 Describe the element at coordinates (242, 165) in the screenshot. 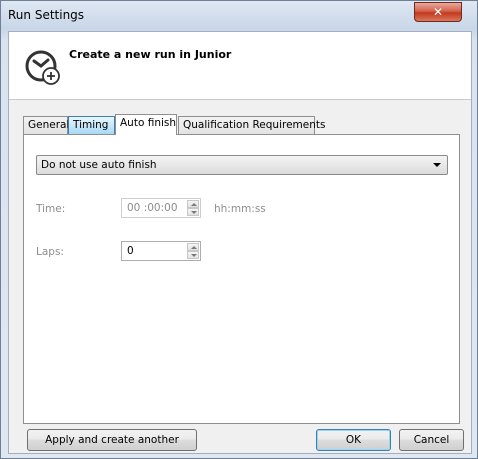

I see `auto-finish-mode-dropdown: Do not use auto finish` at that location.